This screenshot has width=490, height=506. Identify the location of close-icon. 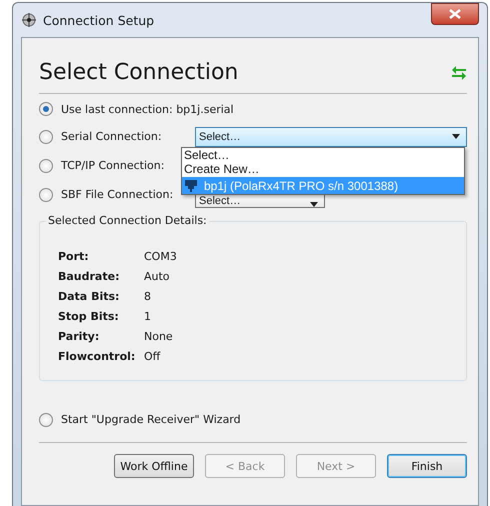
(455, 14).